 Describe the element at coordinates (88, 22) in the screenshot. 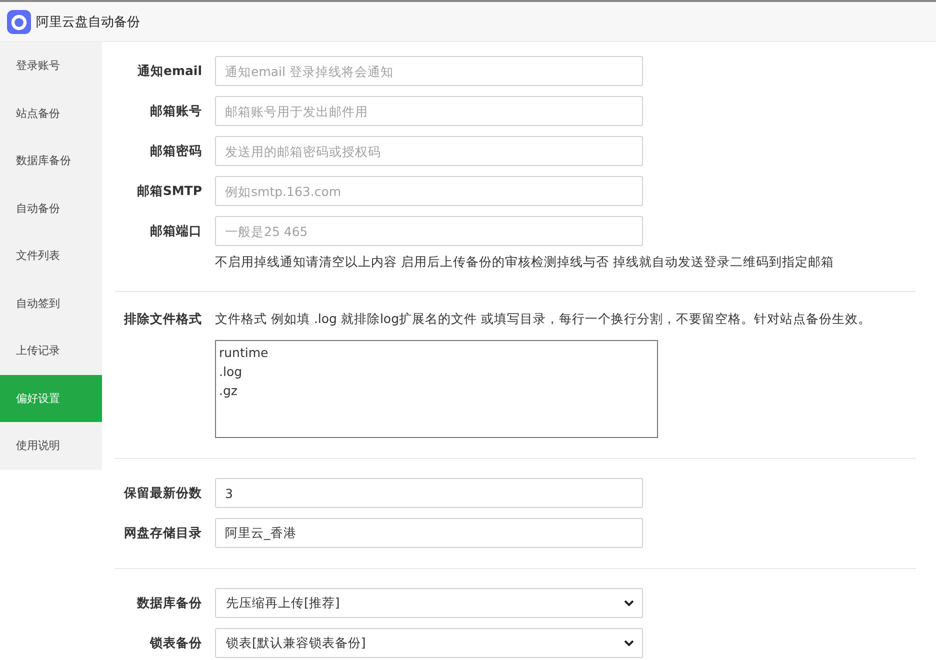

I see `window-title: 阿里云盘自动备份` at that location.